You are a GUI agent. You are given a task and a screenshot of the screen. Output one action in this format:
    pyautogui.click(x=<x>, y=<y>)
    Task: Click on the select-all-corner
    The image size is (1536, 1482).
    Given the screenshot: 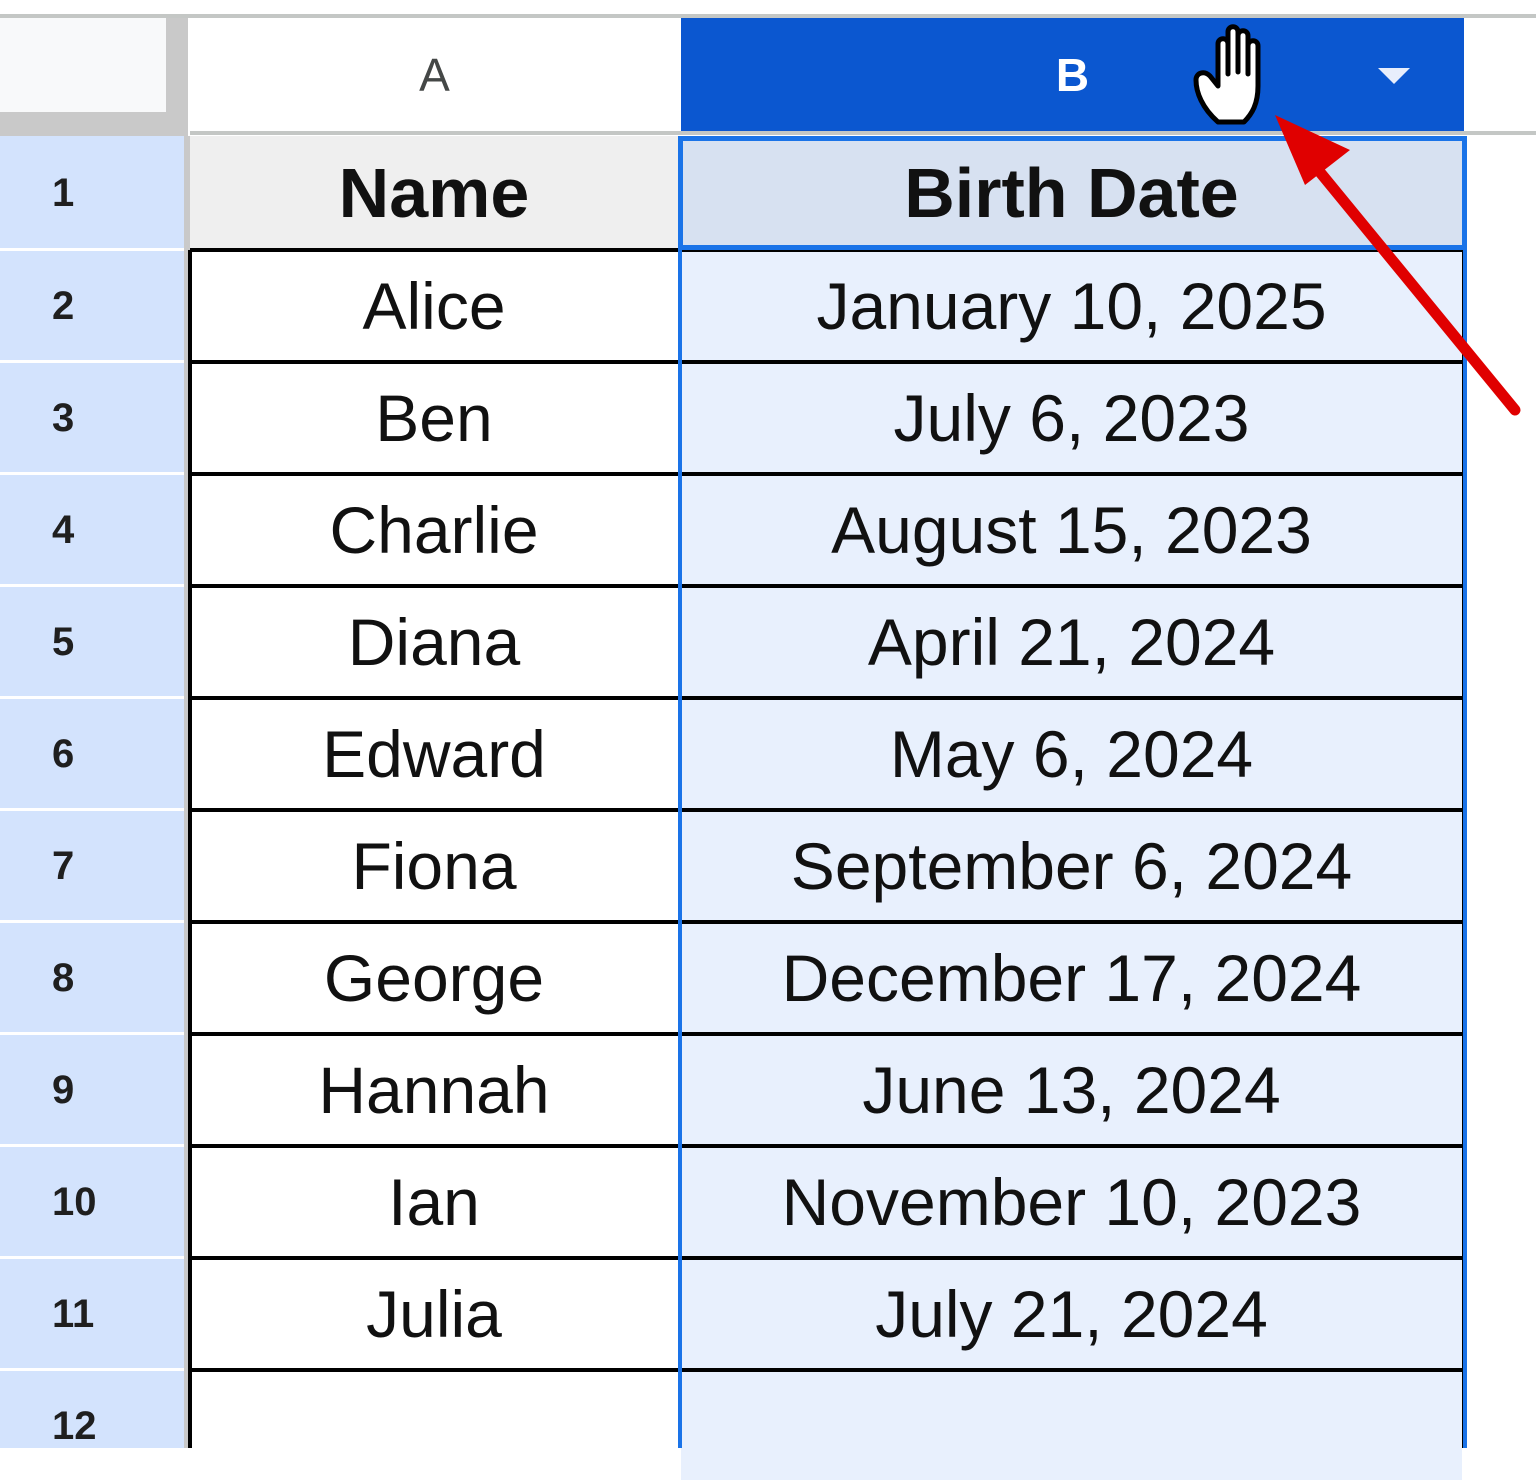 What is the action you would take?
    pyautogui.click(x=94, y=77)
    